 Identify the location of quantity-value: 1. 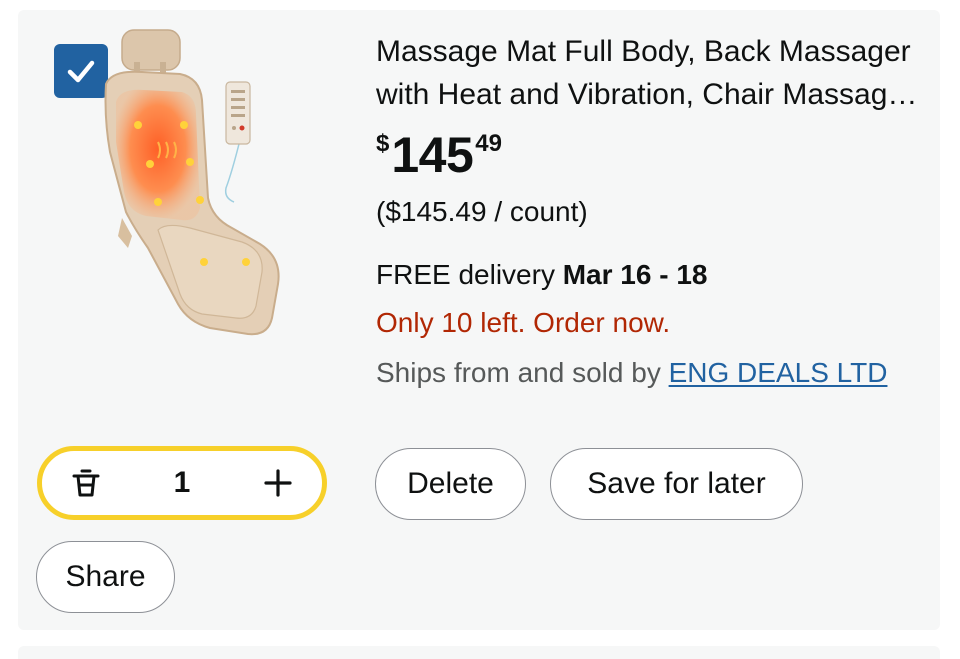
(182, 482).